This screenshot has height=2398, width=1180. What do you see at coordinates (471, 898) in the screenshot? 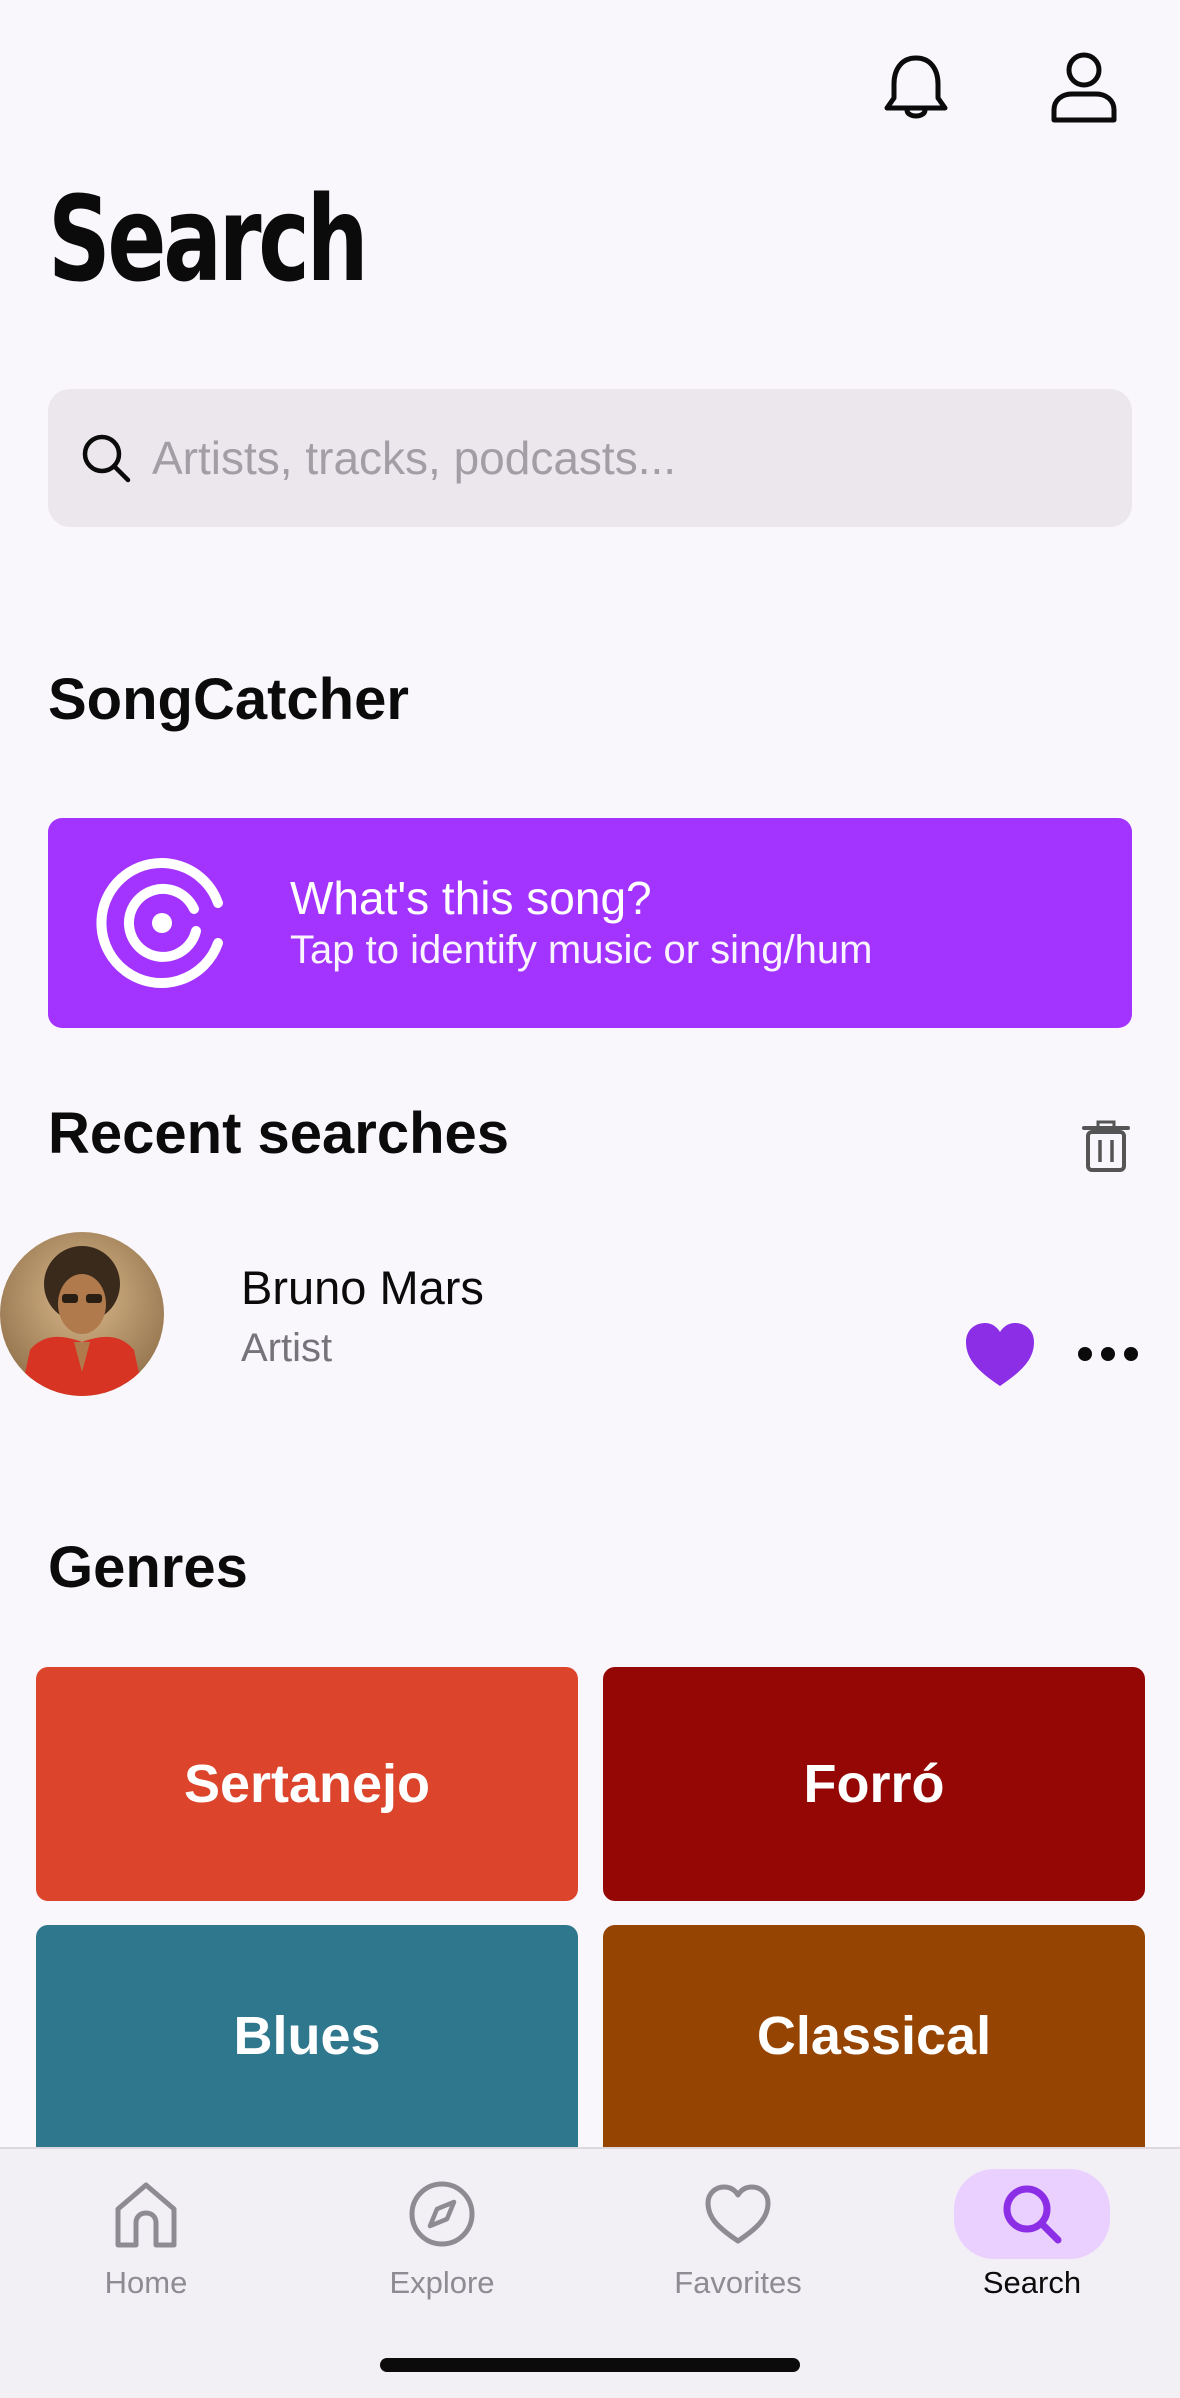
I see `songcatcher-title: What's this song?` at bounding box center [471, 898].